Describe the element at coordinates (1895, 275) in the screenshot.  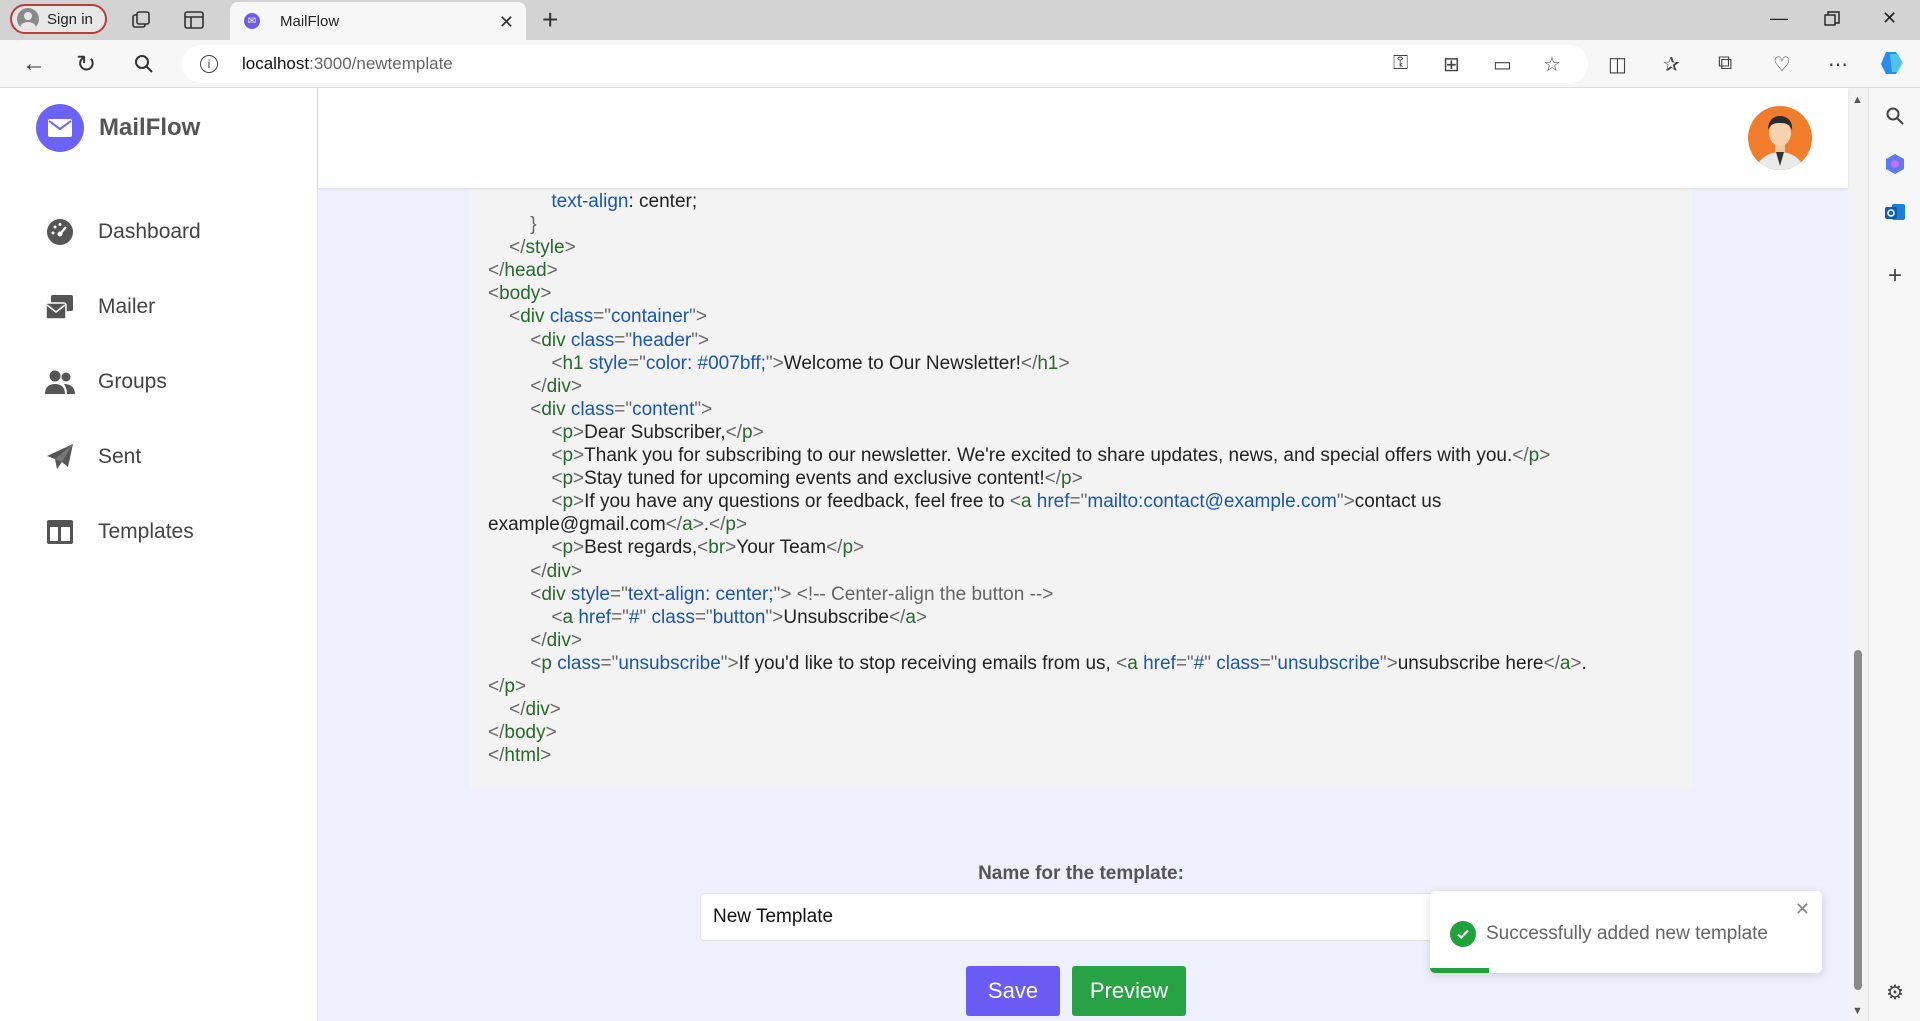
I see `add-sidebar-app-icon: +` at that location.